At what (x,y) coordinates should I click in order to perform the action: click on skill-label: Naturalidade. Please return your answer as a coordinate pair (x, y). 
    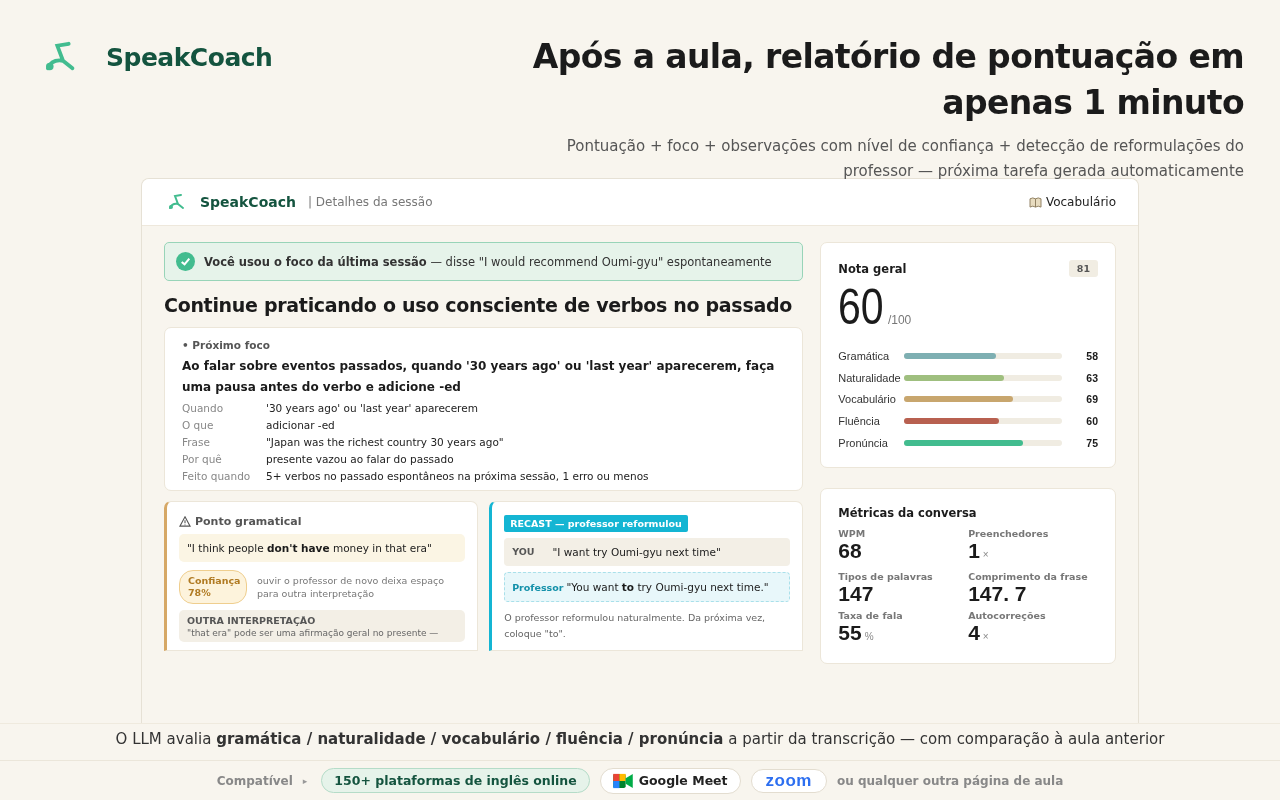
    Looking at the image, I should click on (870, 377).